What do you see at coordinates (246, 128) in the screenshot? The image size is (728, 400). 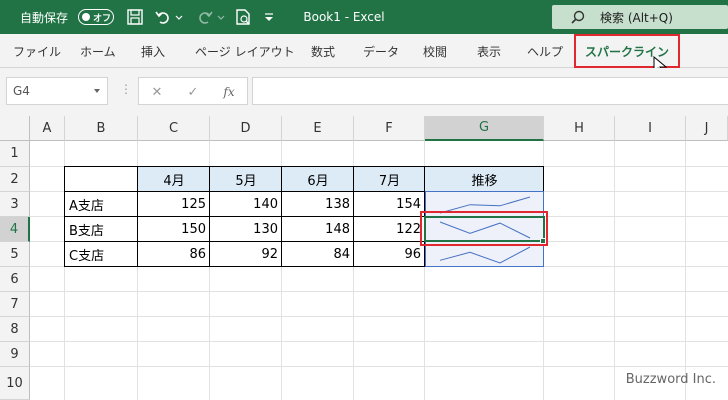 I see `column-header-d: D` at bounding box center [246, 128].